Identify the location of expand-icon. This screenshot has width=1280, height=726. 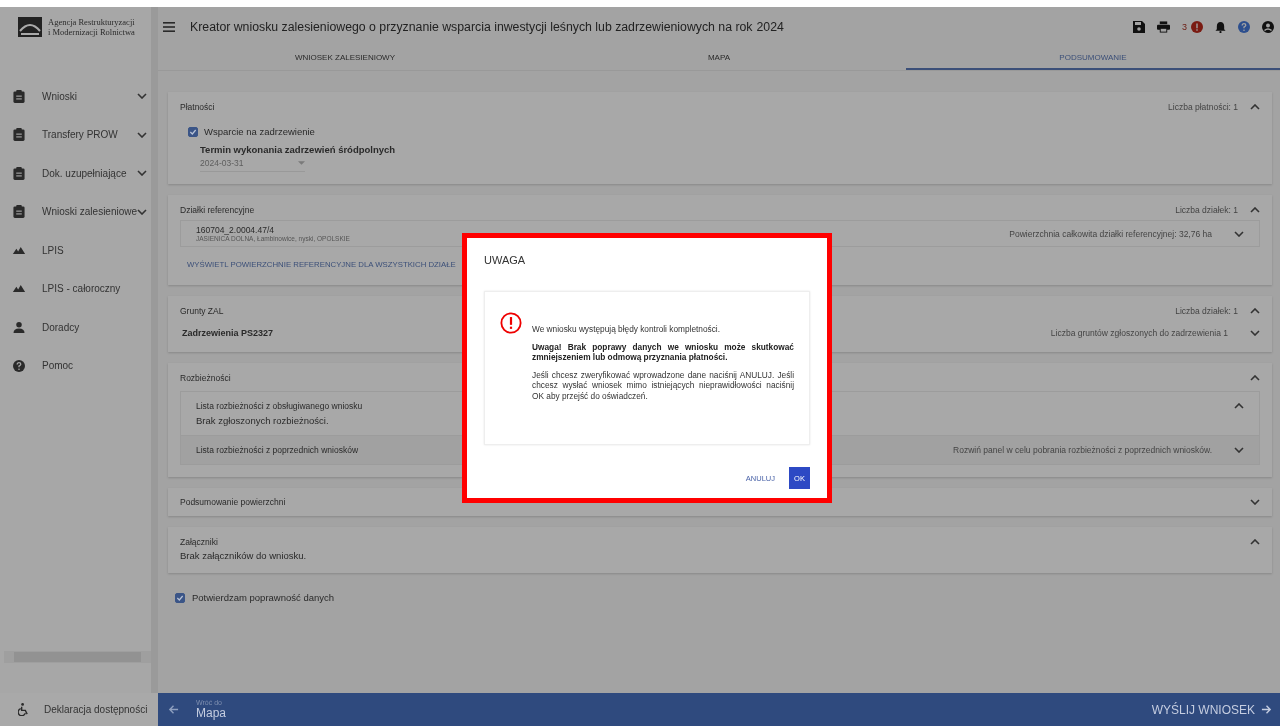
(1255, 502).